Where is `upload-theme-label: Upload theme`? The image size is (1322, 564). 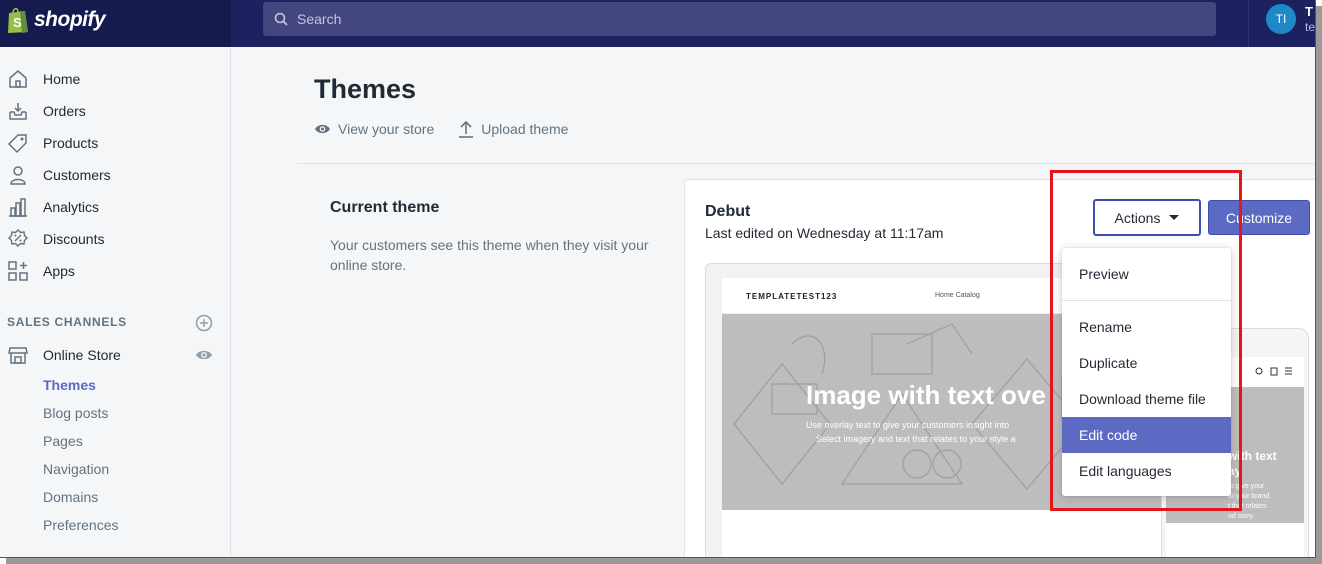 upload-theme-label: Upload theme is located at coordinates (525, 129).